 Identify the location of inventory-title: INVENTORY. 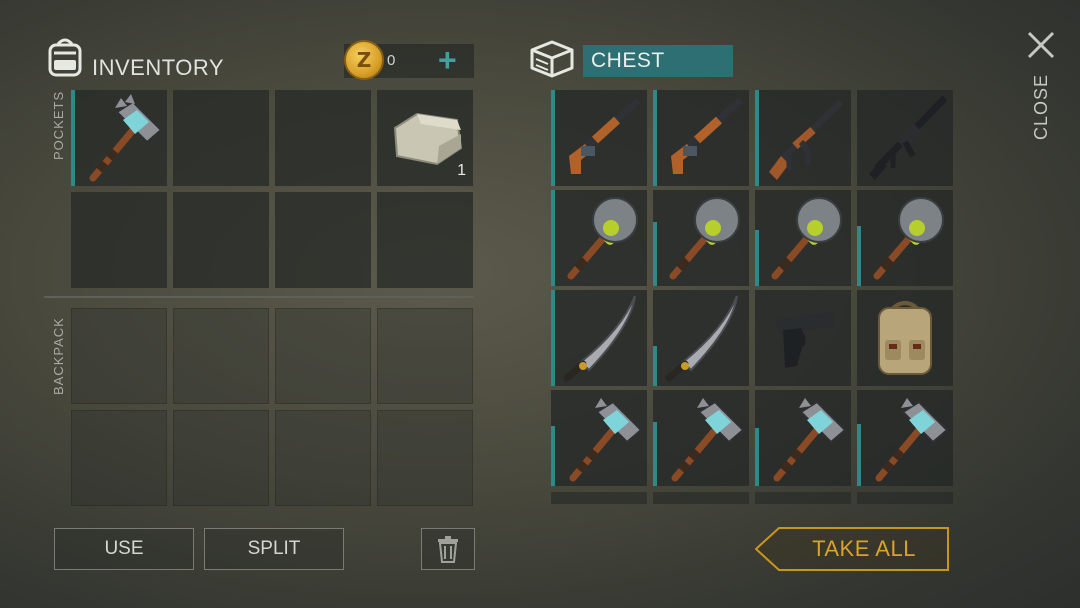
(158, 67).